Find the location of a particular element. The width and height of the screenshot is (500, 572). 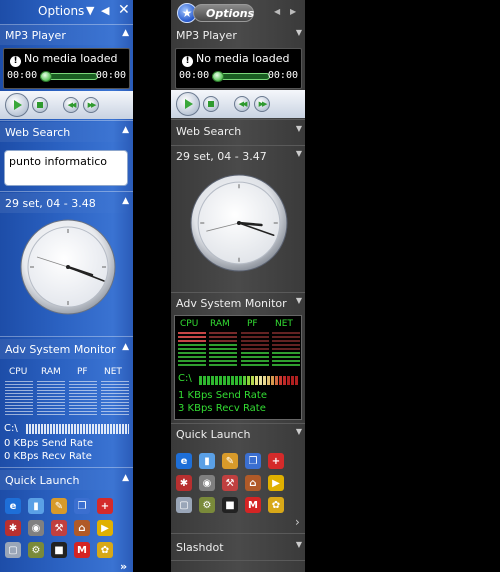

media-display: ! No media loaded 00:00 00:00 is located at coordinates (66, 68).